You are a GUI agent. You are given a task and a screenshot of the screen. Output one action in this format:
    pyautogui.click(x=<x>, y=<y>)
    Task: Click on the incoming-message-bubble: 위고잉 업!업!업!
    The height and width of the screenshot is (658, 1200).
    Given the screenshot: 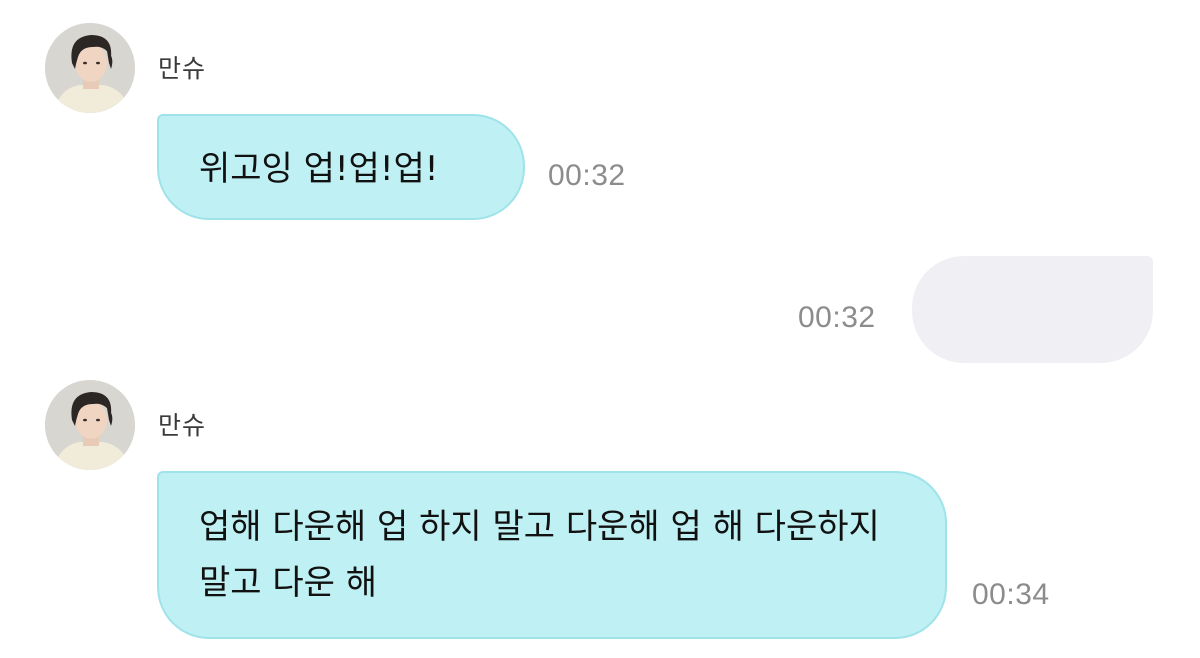 What is the action you would take?
    pyautogui.click(x=341, y=167)
    